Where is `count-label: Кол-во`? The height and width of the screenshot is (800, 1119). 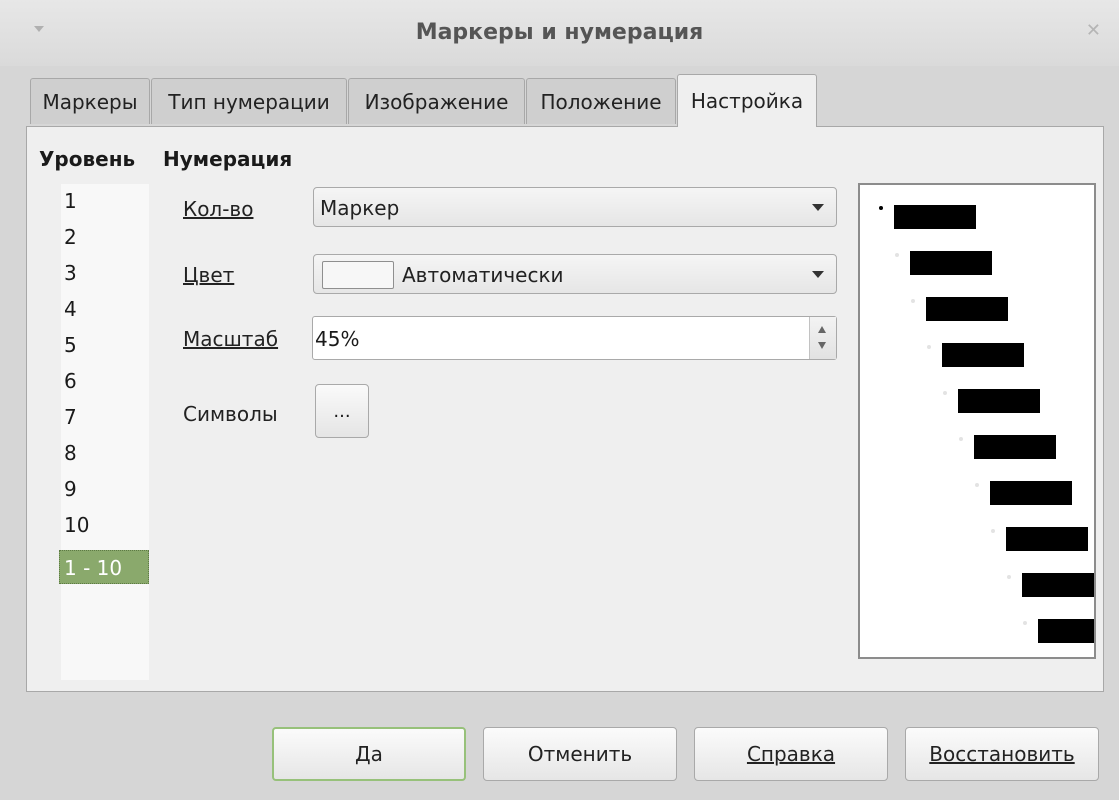
count-label: Кол-во is located at coordinates (218, 209).